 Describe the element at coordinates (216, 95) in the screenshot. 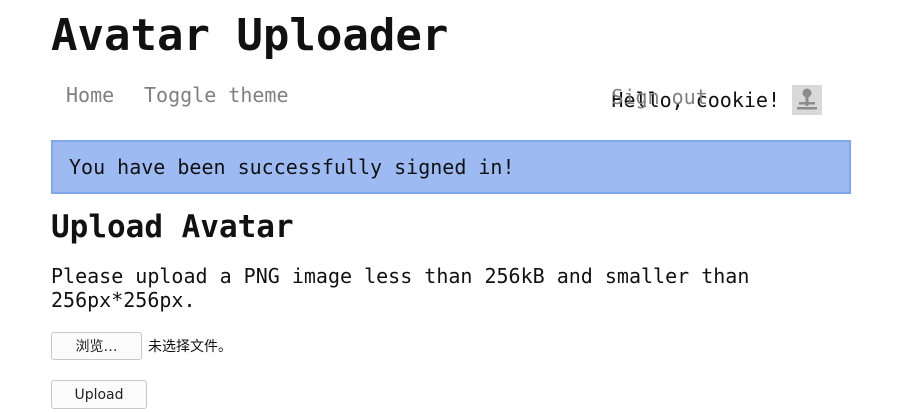

I see `nav-toggle-theme-link: Toggle theme` at that location.